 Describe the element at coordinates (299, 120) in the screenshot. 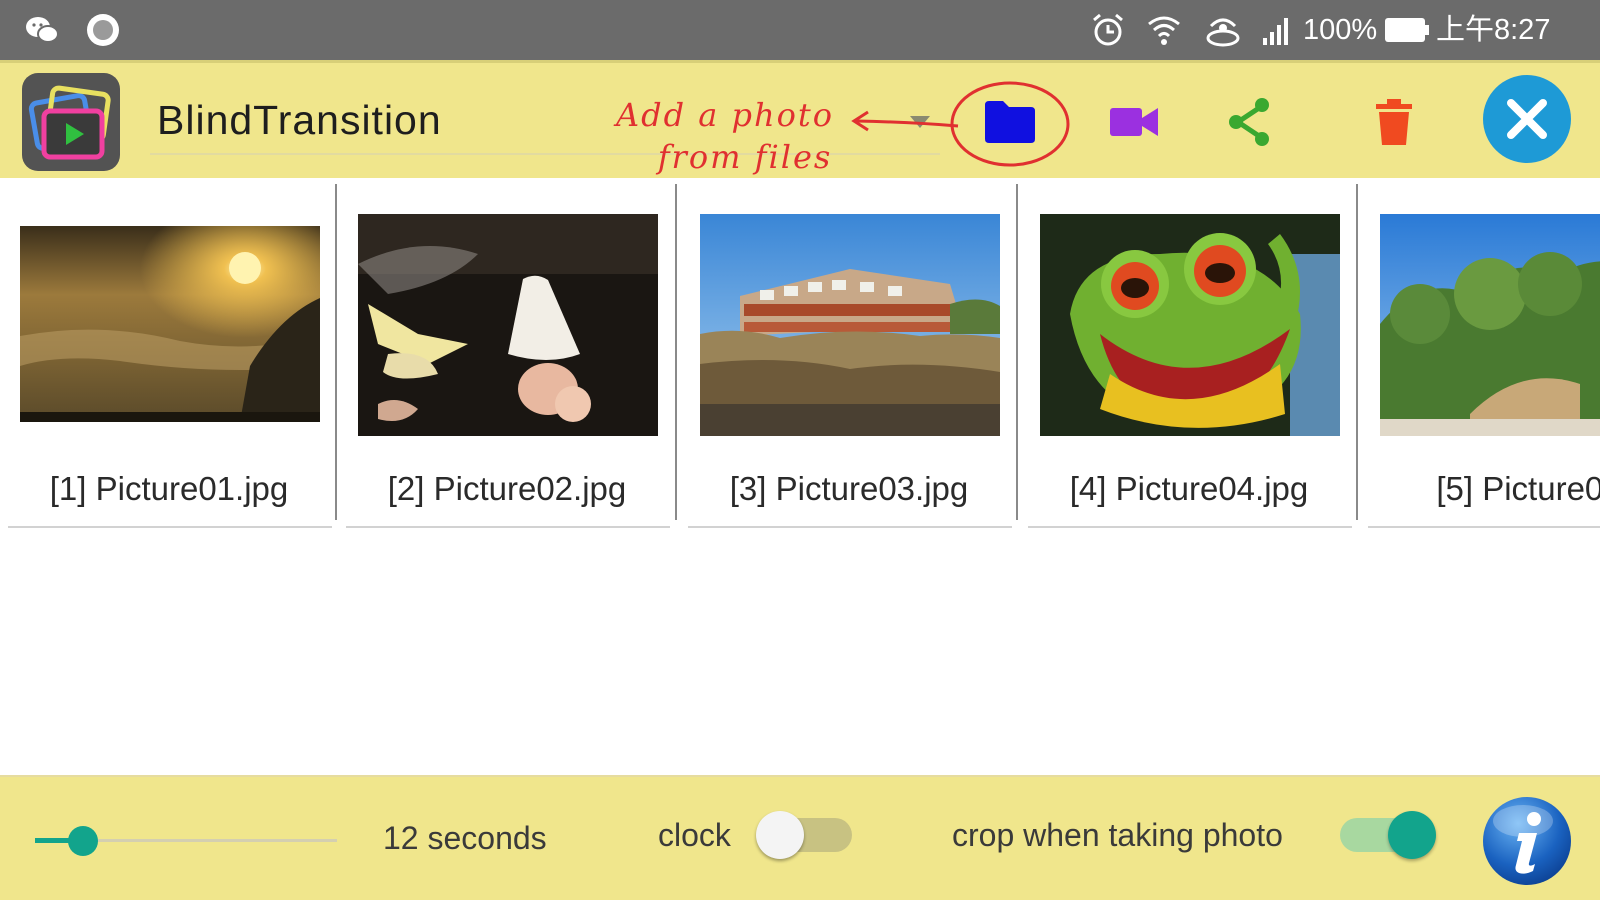

I see `app-title: BlindTransition` at that location.